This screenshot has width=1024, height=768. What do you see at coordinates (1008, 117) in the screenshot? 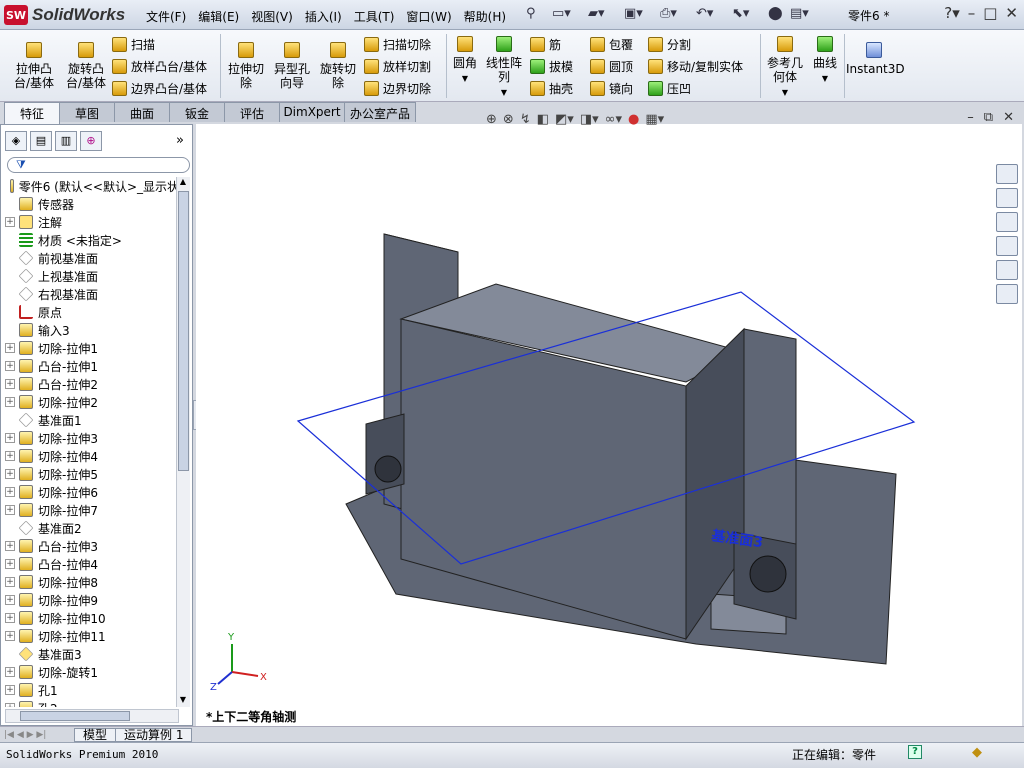
I see `viewport-close-icon: ✕` at bounding box center [1008, 117].